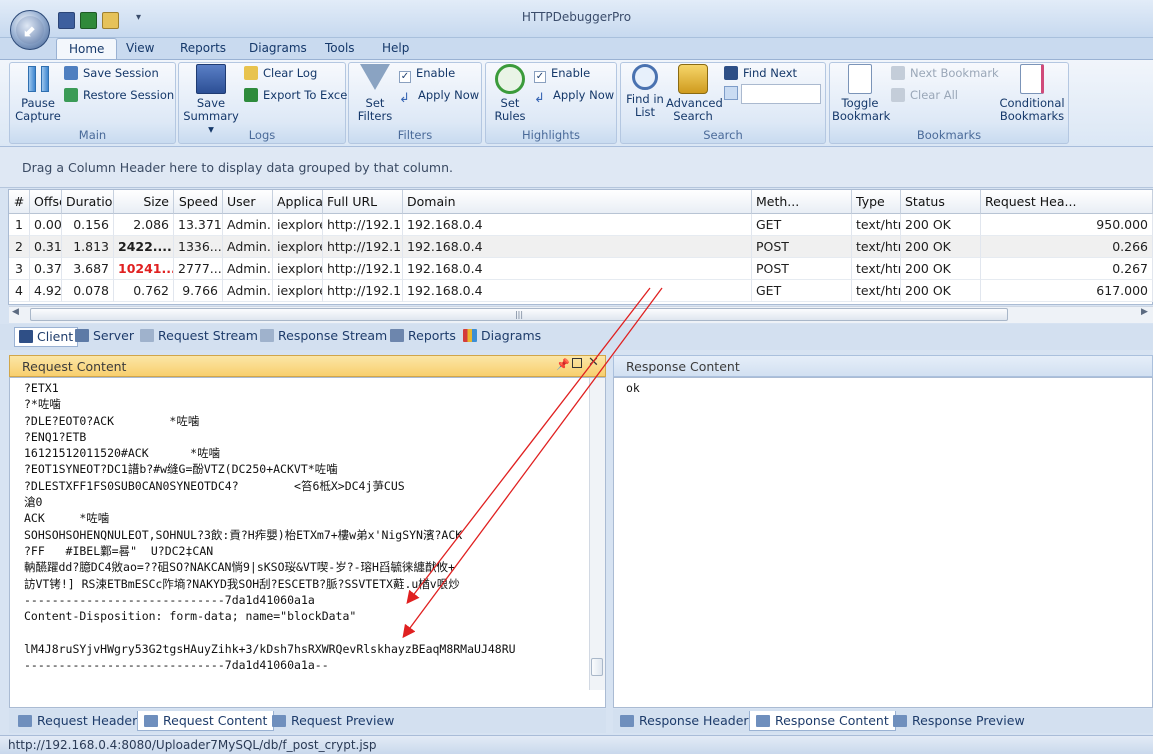  What do you see at coordinates (551, 135) in the screenshot?
I see `group-highlights-label: Highlights` at bounding box center [551, 135].